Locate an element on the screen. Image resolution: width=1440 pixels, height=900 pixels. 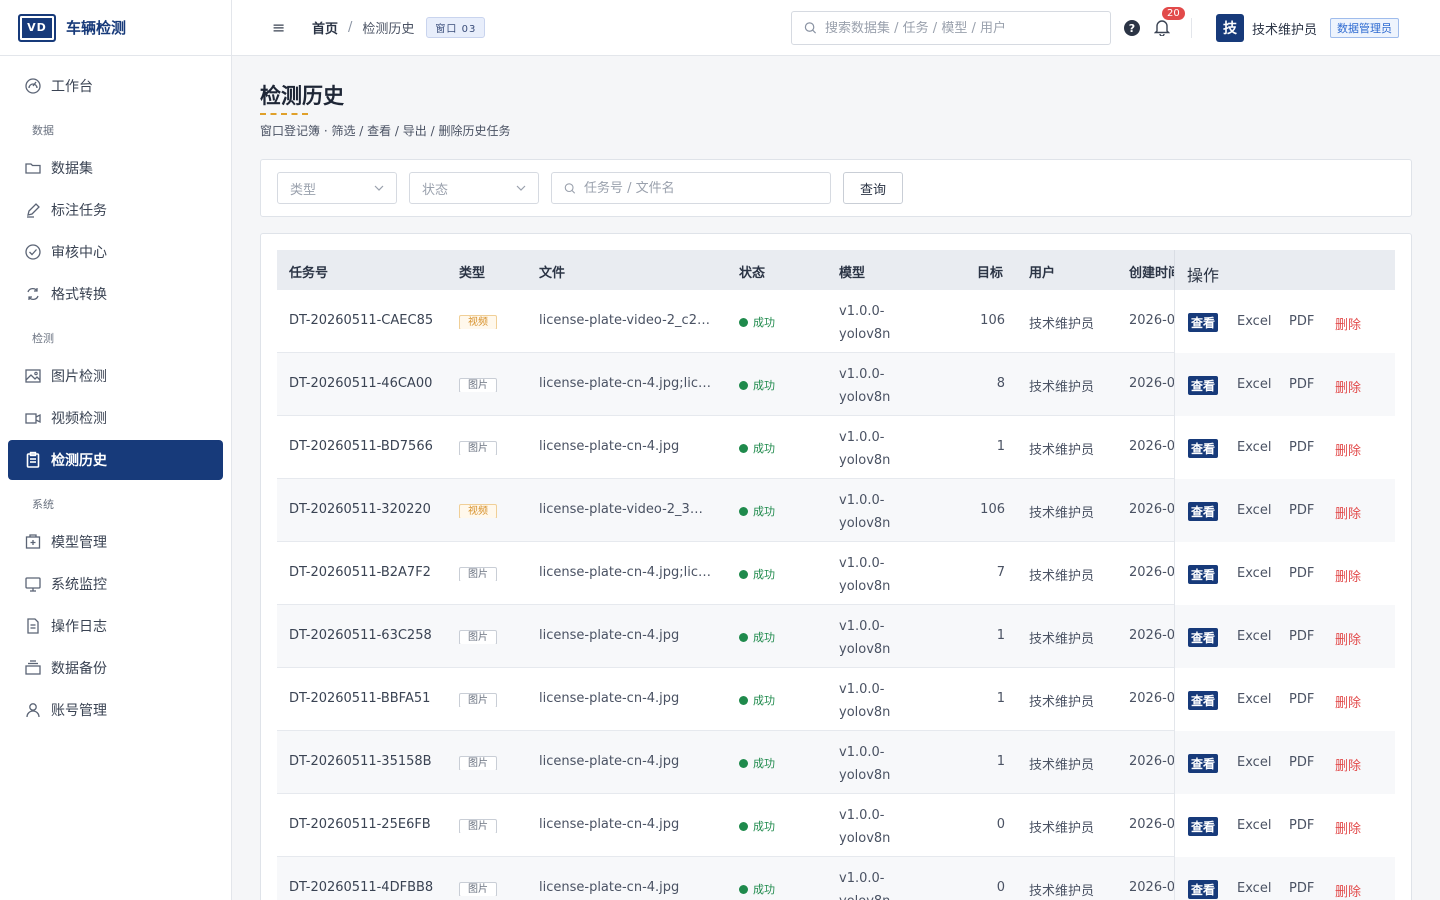
task-search-input is located at coordinates (707, 188).